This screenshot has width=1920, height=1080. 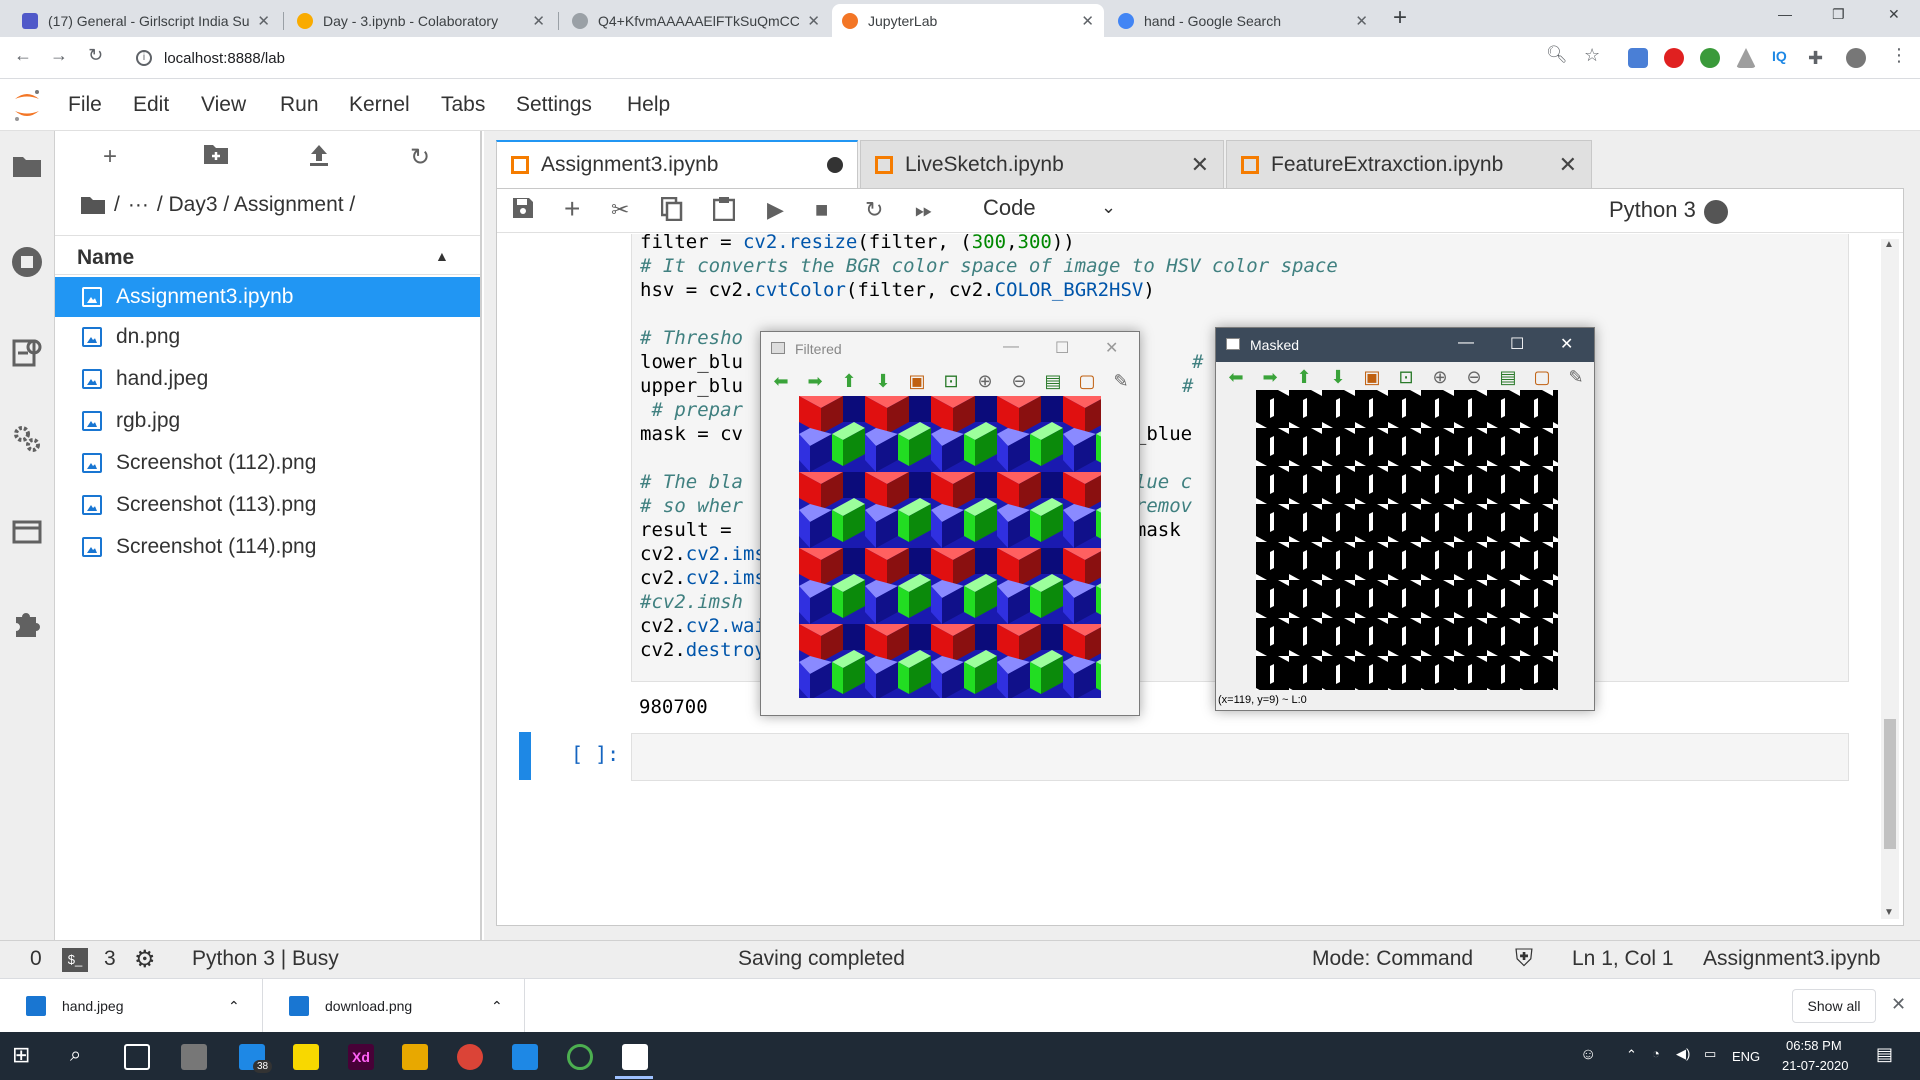 What do you see at coordinates (83, 1057) in the screenshot?
I see `search-icon: ⌕` at bounding box center [83, 1057].